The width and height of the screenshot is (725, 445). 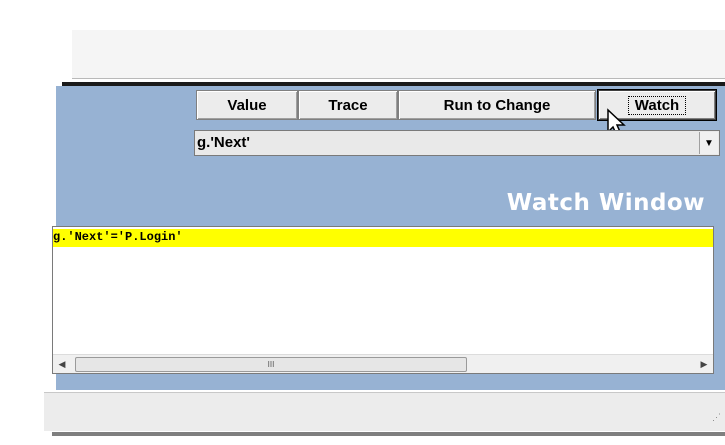 What do you see at coordinates (708, 143) in the screenshot?
I see `dropdown-arrow-icon: ▼` at bounding box center [708, 143].